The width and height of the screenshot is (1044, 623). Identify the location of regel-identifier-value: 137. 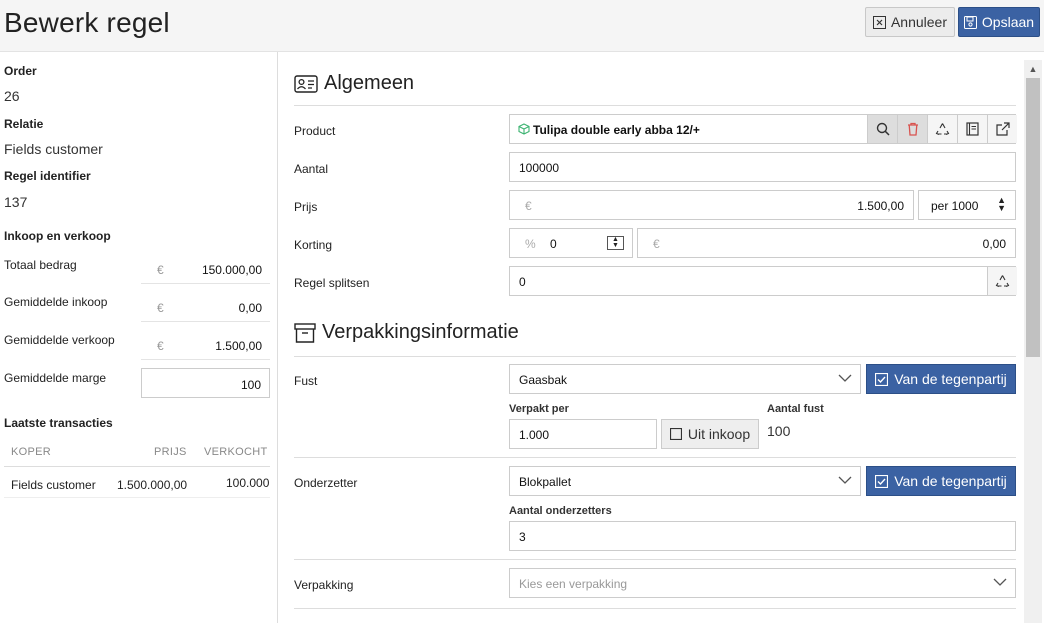
(16, 202).